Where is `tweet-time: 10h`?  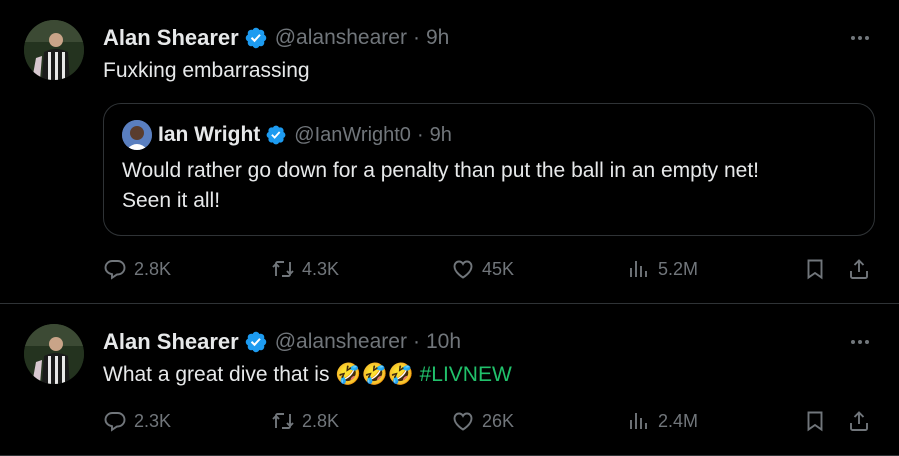
tweet-time: 10h is located at coordinates (443, 342).